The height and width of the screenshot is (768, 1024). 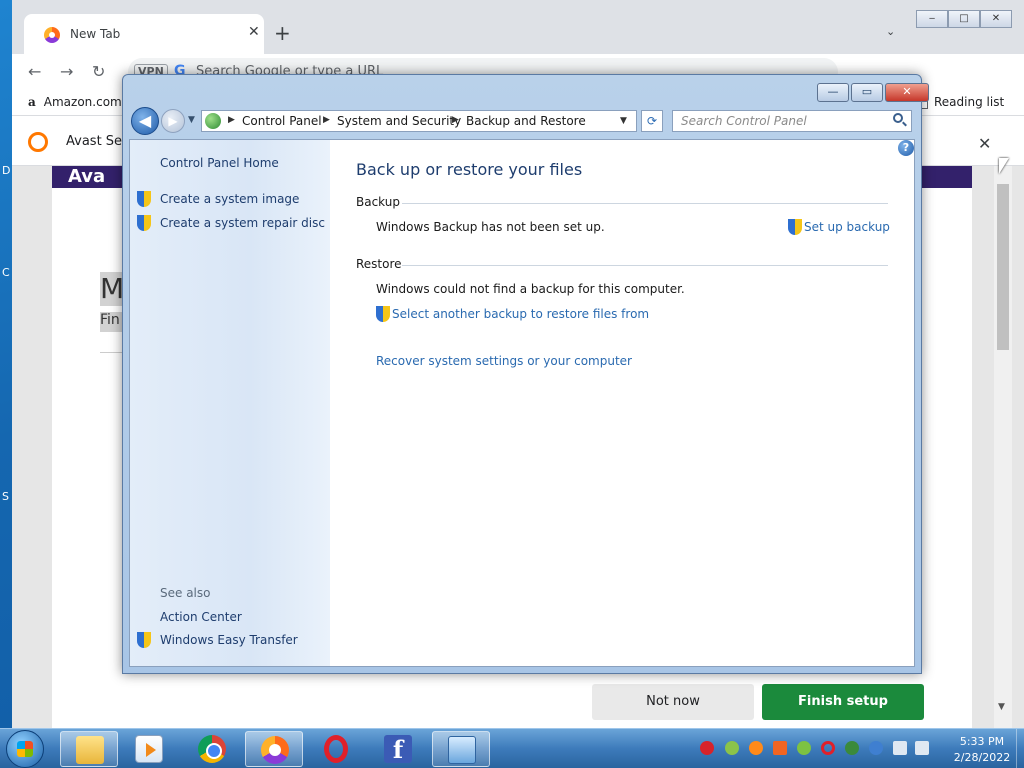 I want to click on new-tab-button: +, so click(x=282, y=33).